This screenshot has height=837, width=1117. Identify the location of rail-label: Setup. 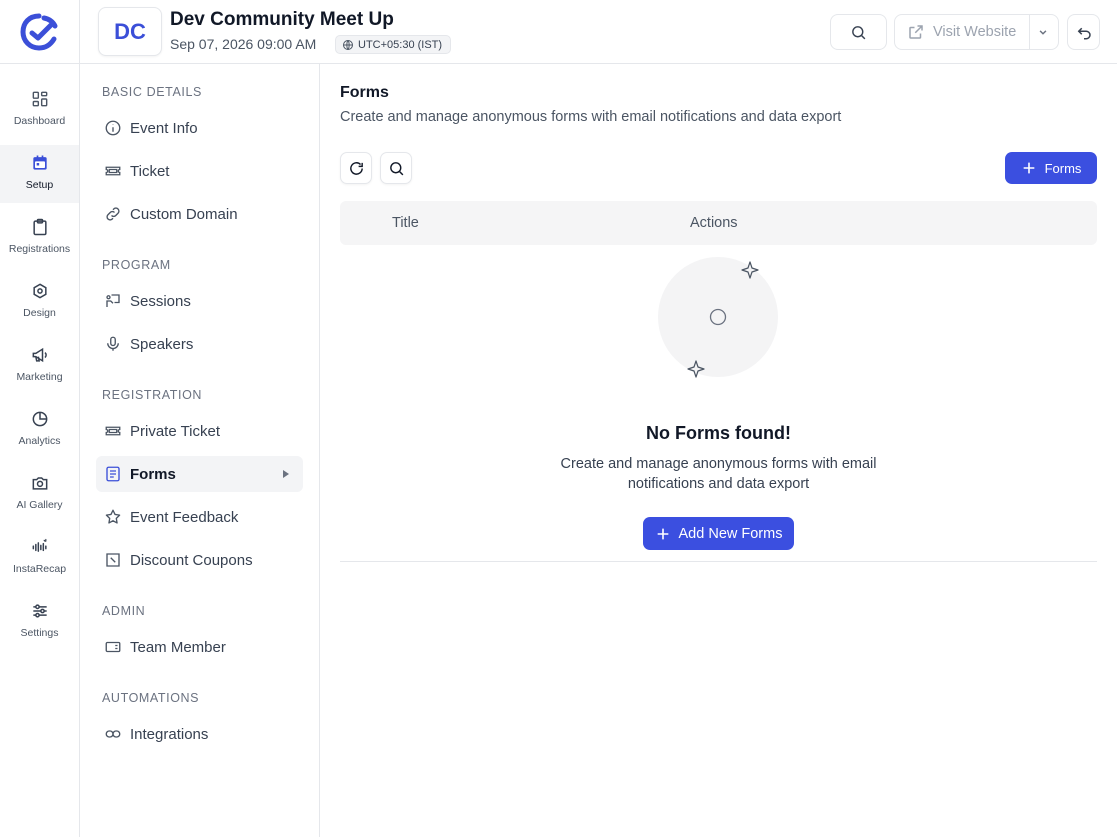
(39, 185).